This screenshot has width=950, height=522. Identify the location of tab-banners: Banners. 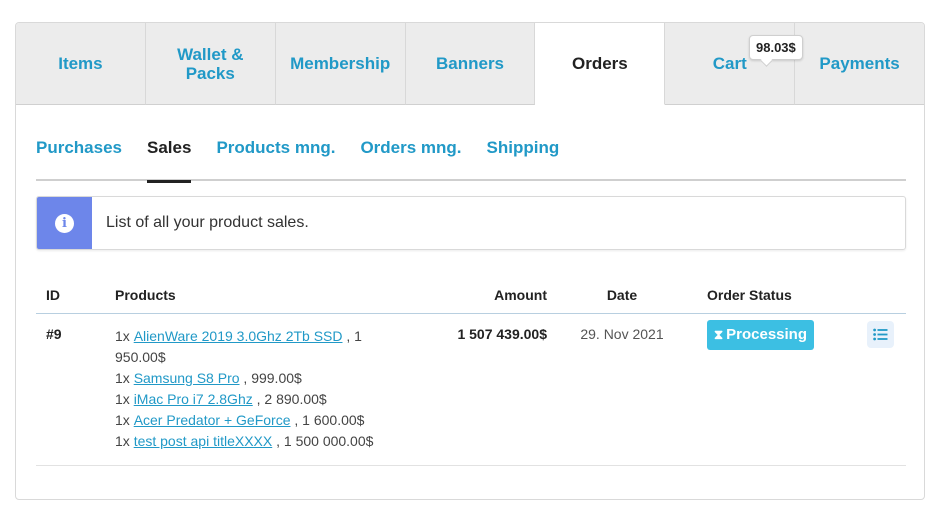
(470, 64).